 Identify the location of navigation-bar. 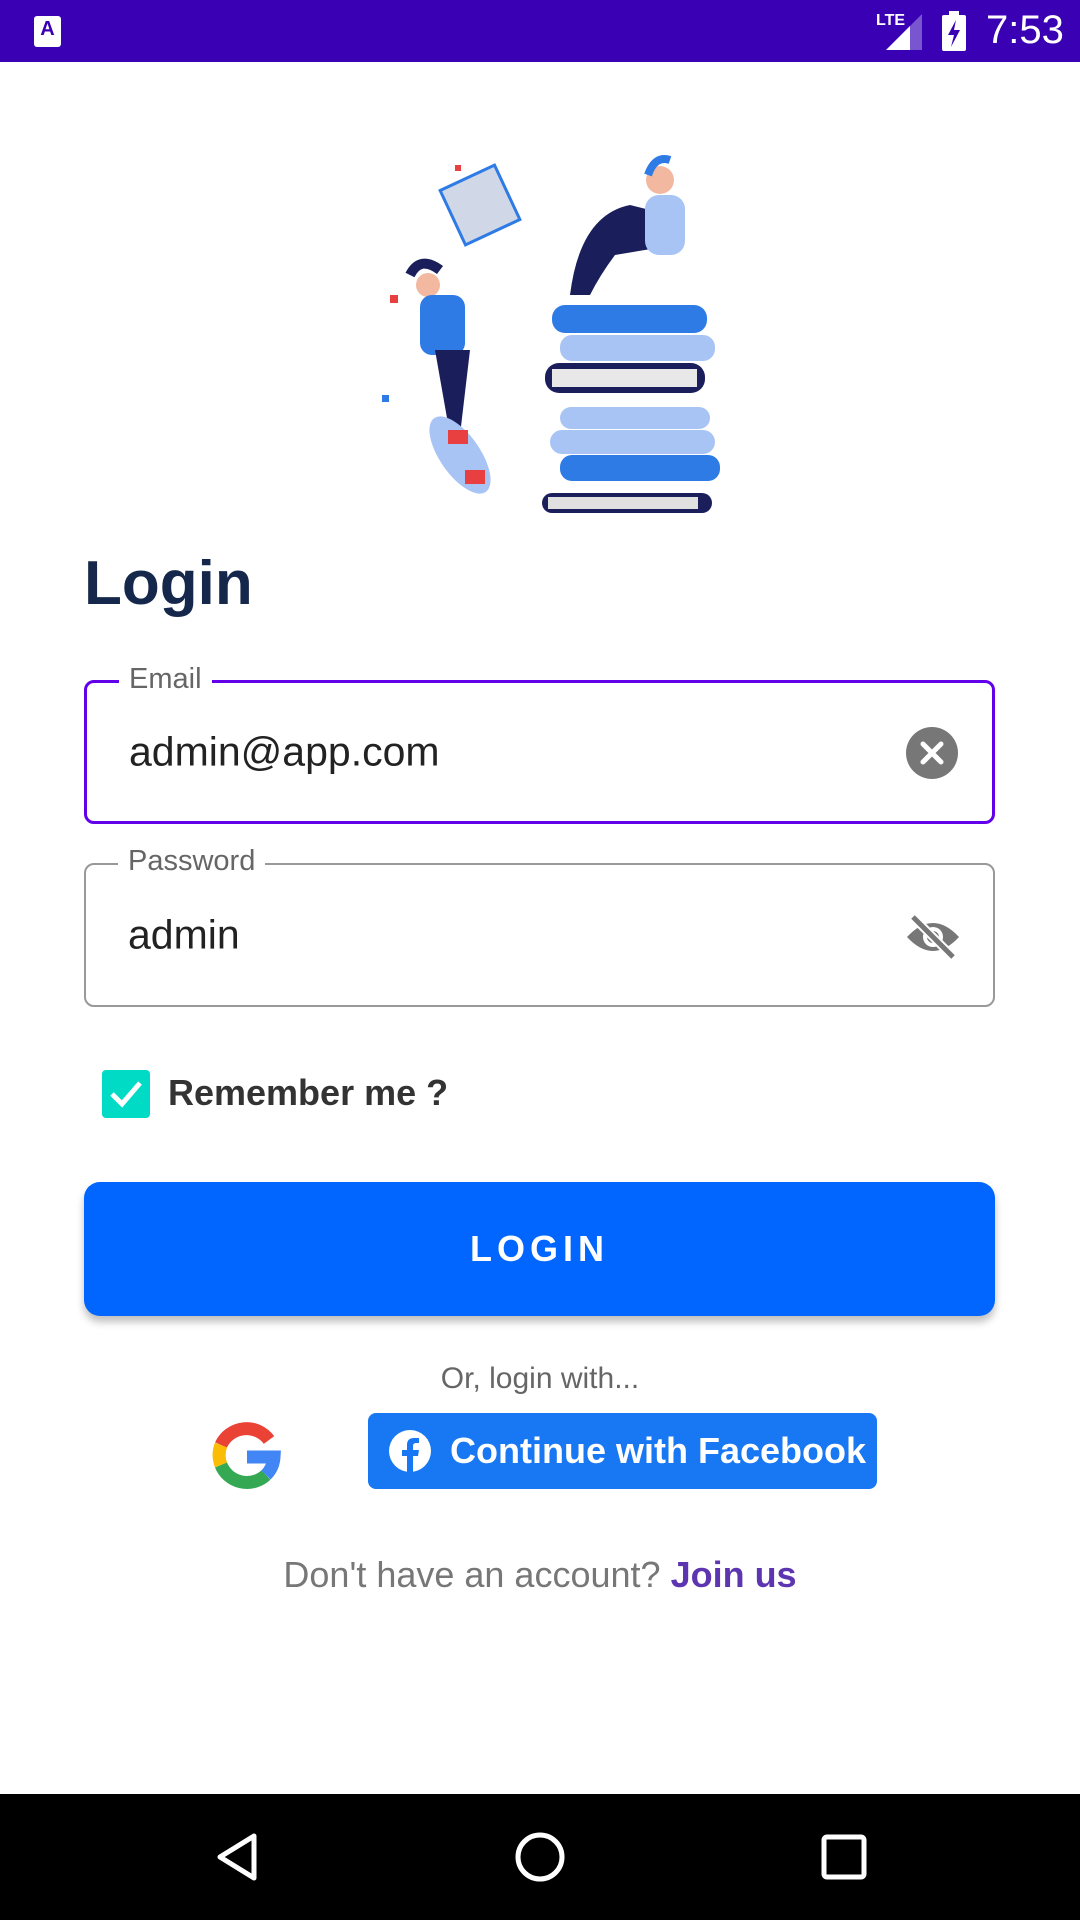
(540, 1857).